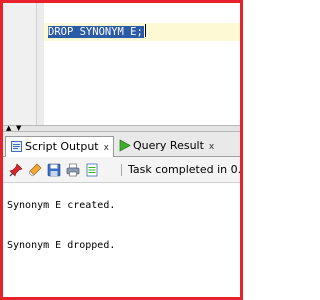 This screenshot has width=320, height=300. I want to click on tab-script-output-label: Script Output, so click(62, 146).